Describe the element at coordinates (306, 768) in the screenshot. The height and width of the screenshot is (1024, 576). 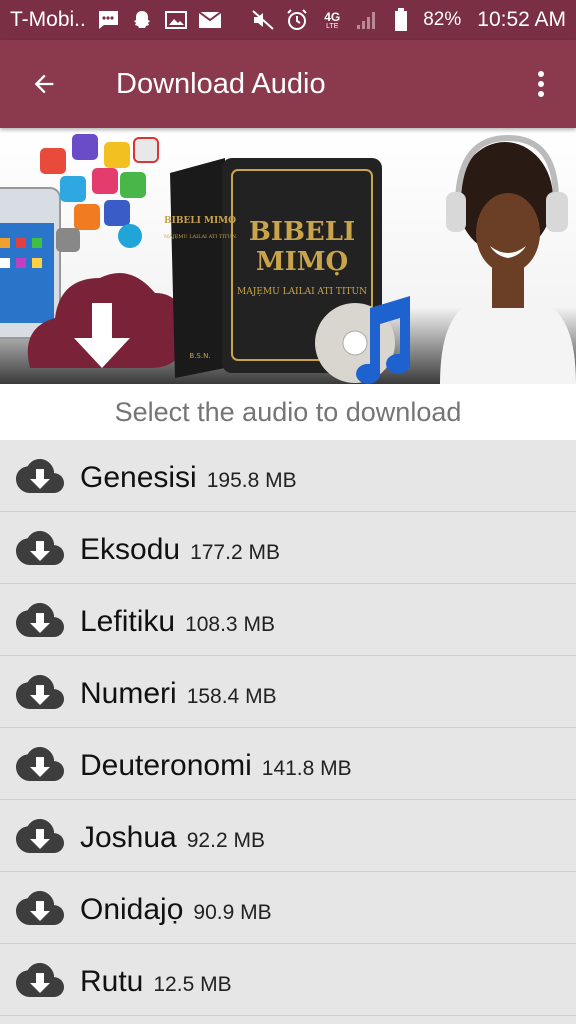
I see `file-size: 141.8 MB` at that location.